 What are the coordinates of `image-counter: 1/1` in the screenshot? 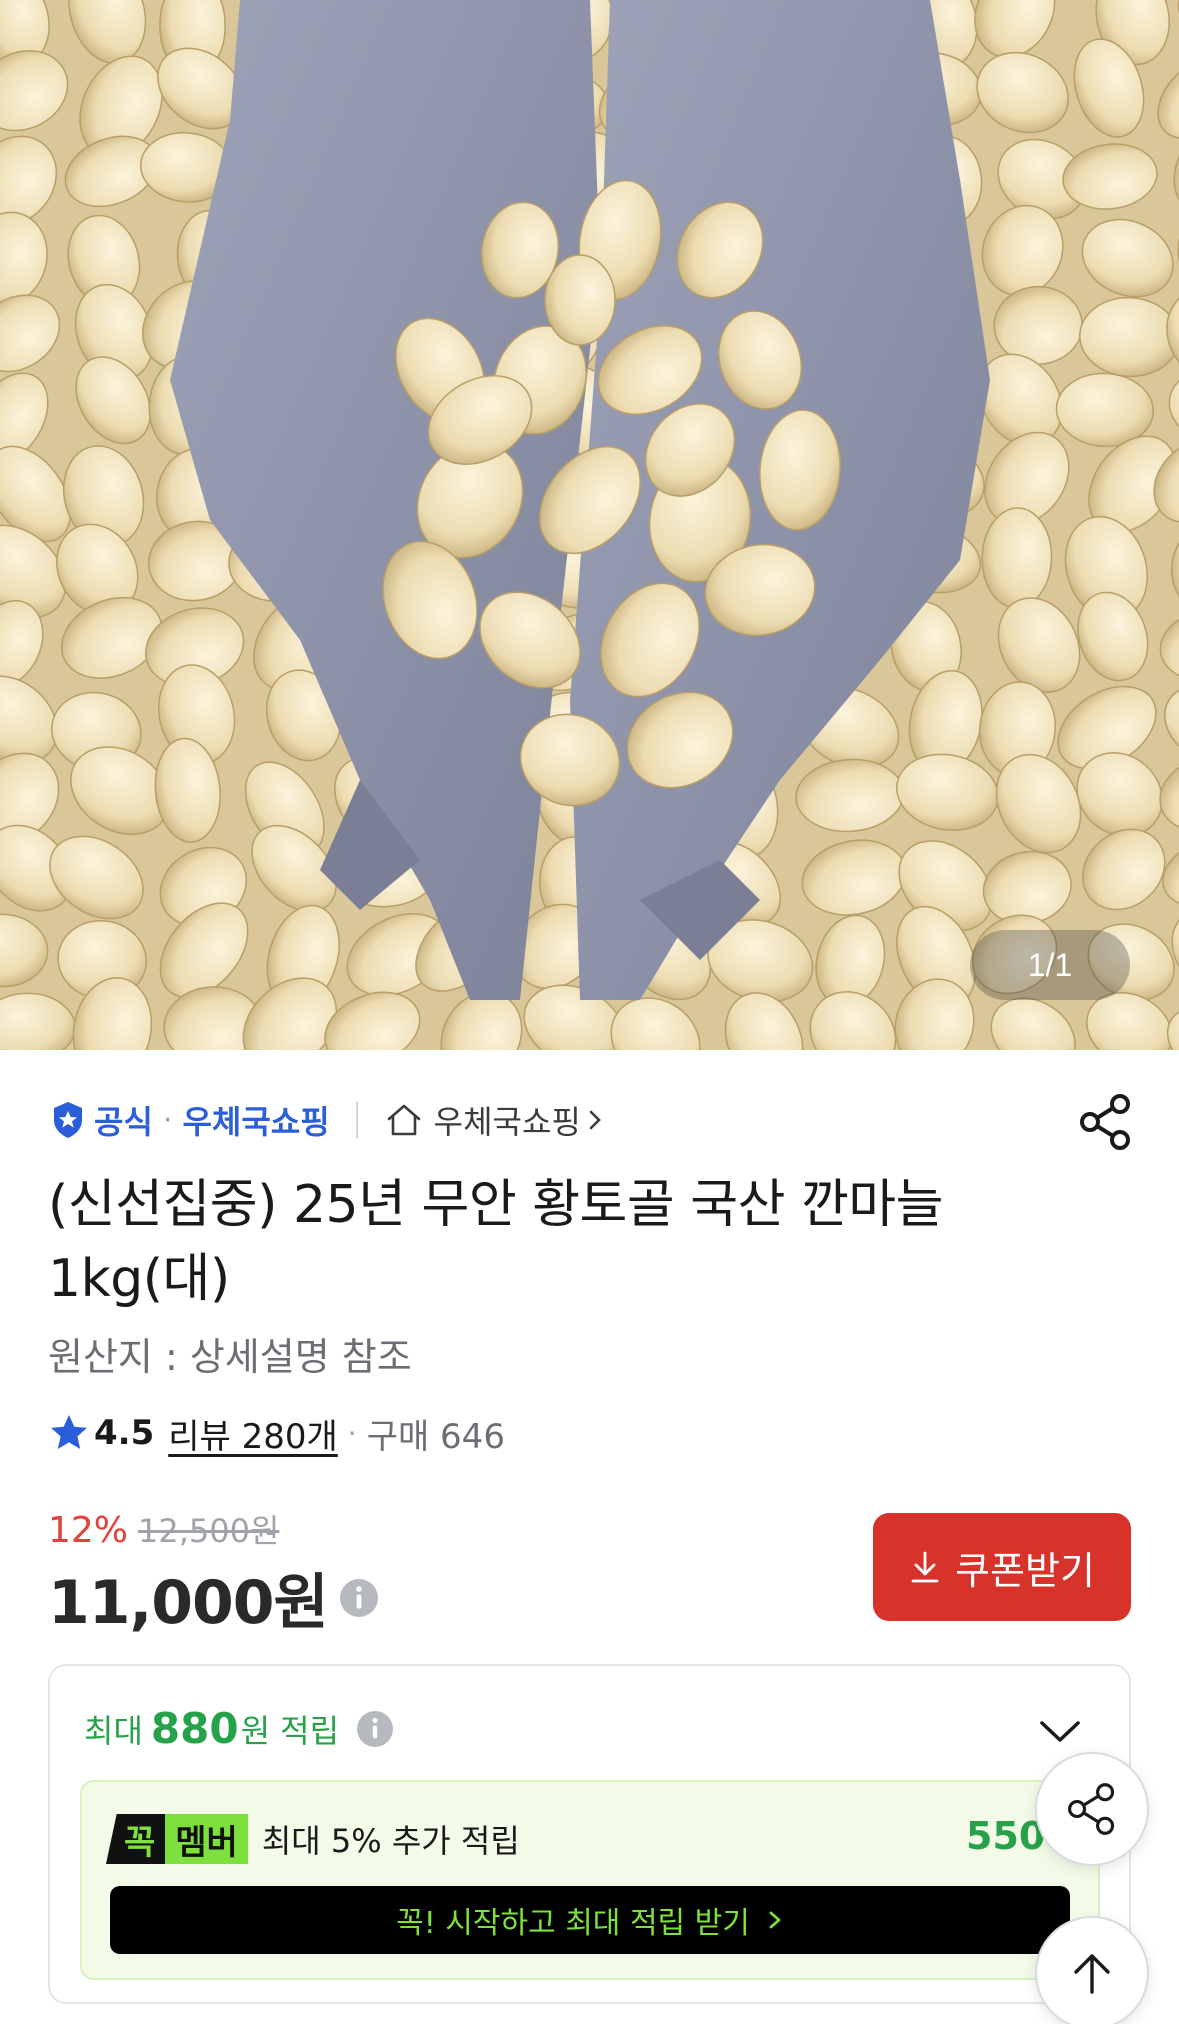 It's located at (1050, 965).